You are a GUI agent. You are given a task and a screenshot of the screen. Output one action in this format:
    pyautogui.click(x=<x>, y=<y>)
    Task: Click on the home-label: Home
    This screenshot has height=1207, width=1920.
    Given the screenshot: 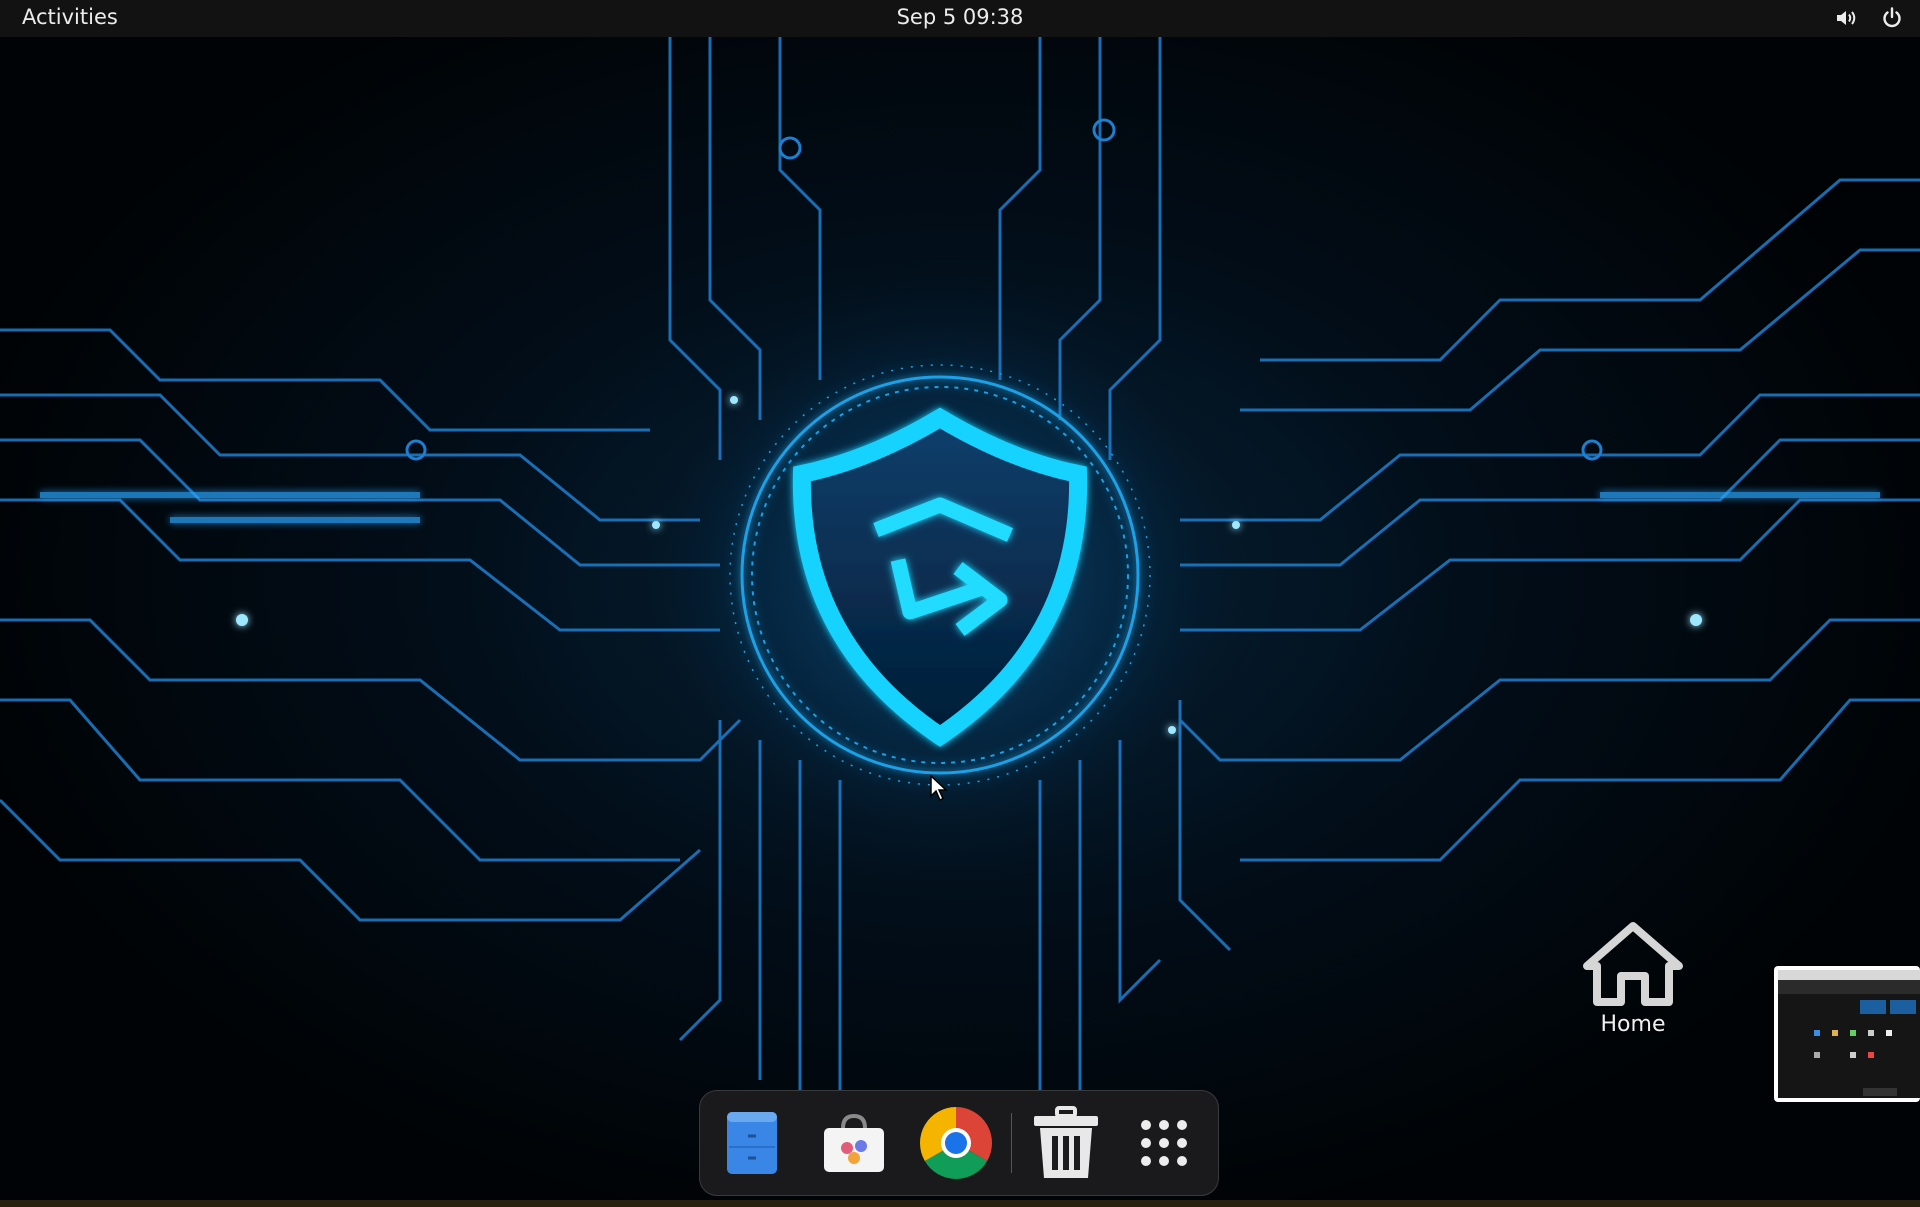 What is the action you would take?
    pyautogui.click(x=1633, y=1024)
    